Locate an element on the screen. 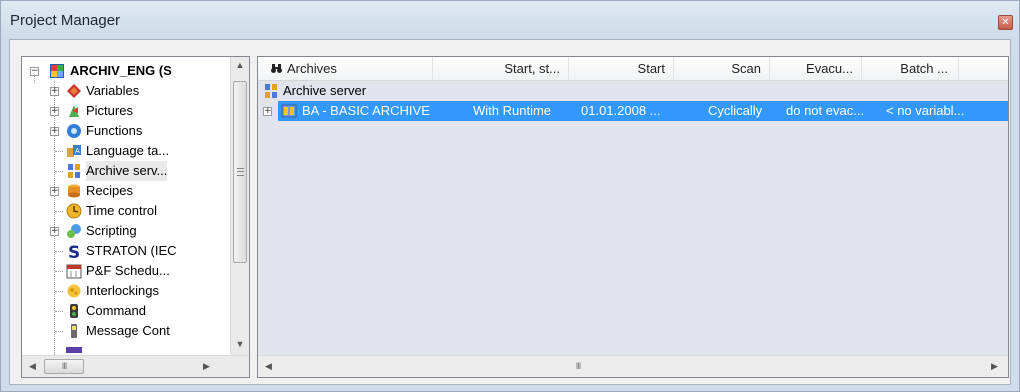 Image resolution: width=1020 pixels, height=392 pixels. scroll-thumb is located at coordinates (240, 172).